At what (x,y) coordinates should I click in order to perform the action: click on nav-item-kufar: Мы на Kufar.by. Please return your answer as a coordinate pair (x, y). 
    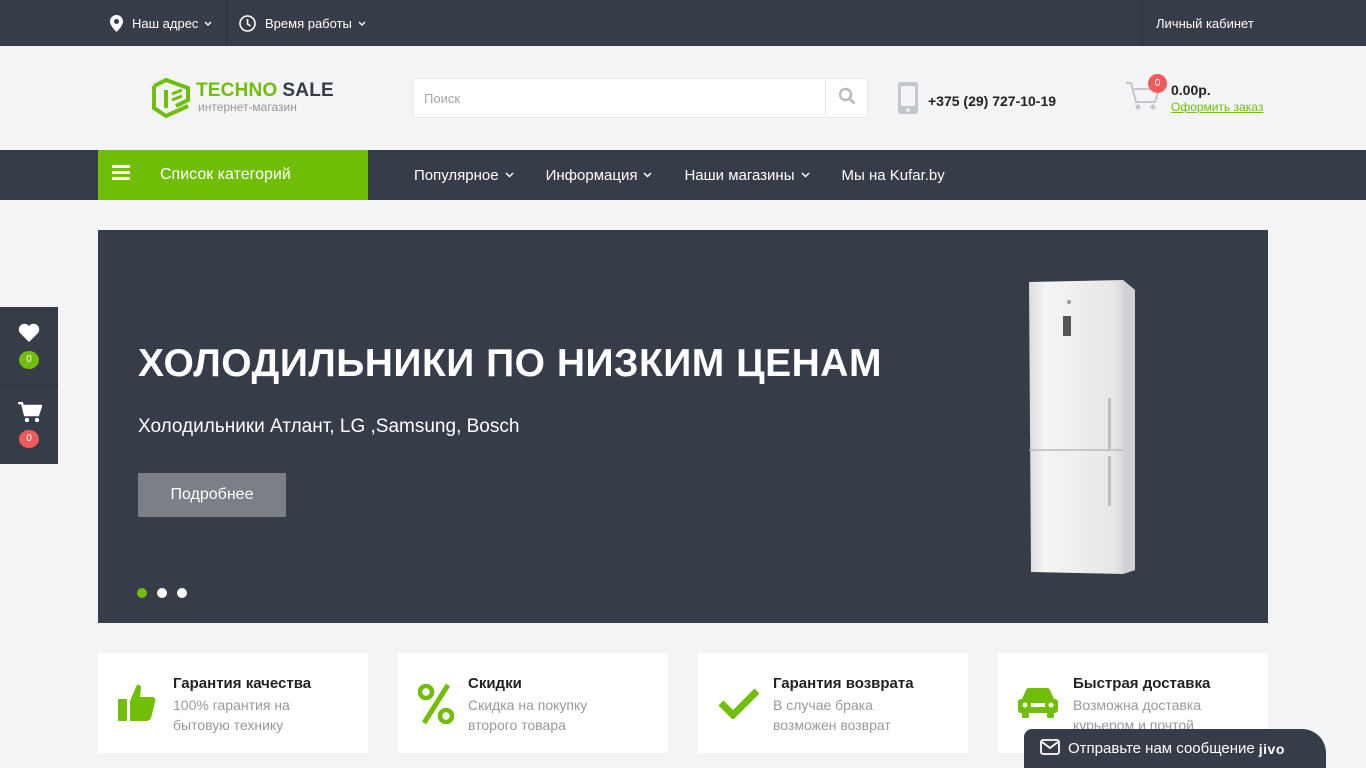
    Looking at the image, I should click on (893, 175).